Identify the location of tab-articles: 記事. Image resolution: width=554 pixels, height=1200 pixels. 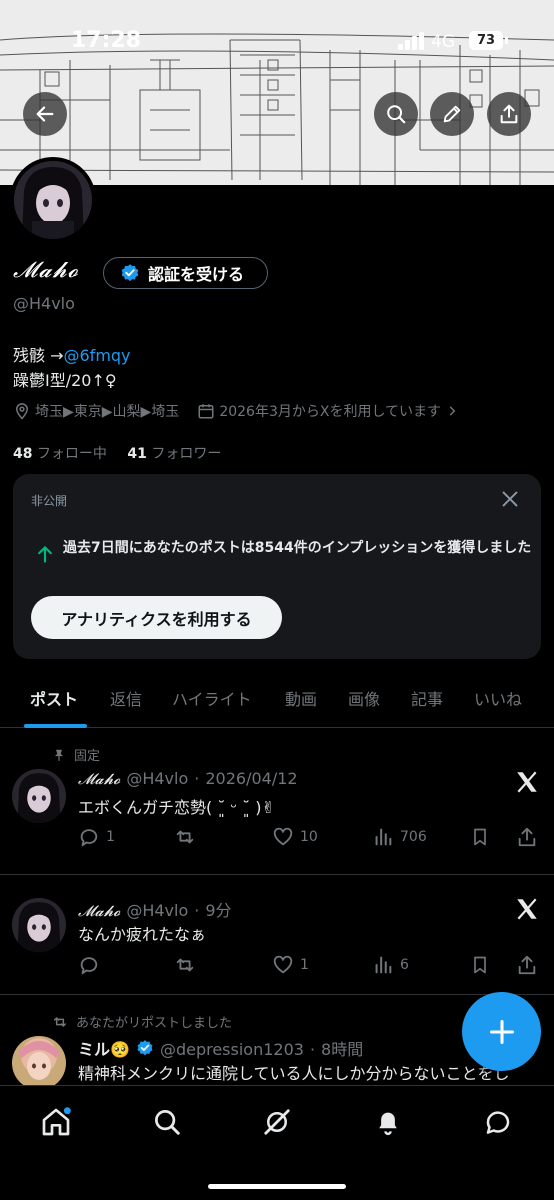
(427, 698).